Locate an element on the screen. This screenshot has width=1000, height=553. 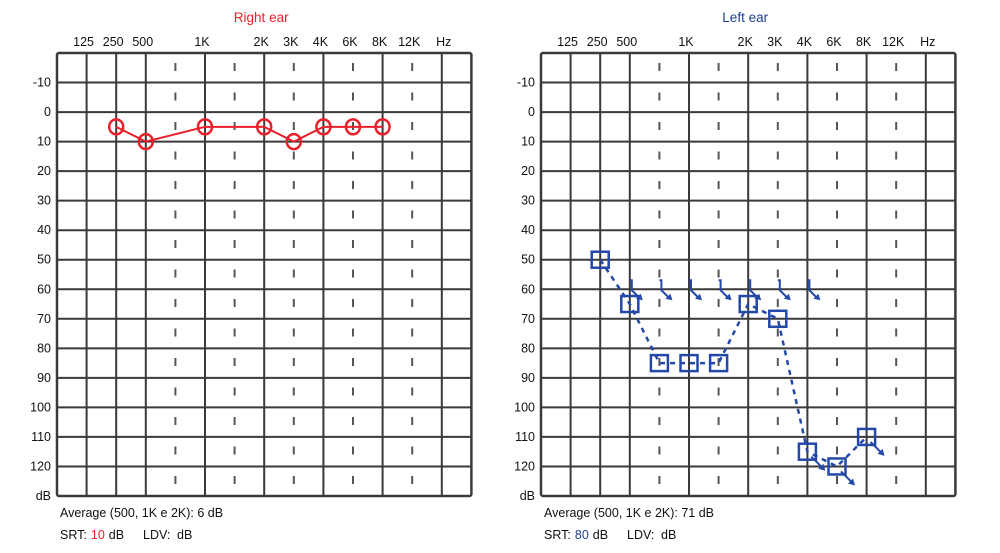
chart-title: Left ear is located at coordinates (745, 17).